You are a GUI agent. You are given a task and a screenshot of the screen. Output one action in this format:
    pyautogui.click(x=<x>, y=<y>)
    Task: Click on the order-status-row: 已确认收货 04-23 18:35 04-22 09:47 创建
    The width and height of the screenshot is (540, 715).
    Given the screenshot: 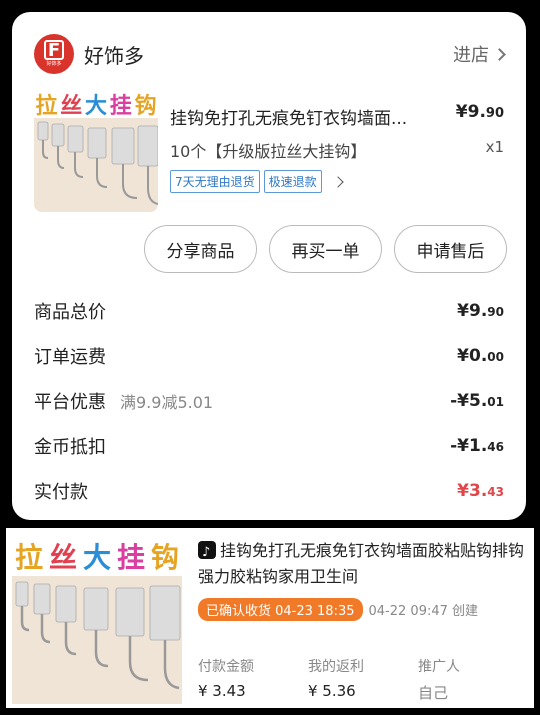 What is the action you would take?
    pyautogui.click(x=338, y=609)
    